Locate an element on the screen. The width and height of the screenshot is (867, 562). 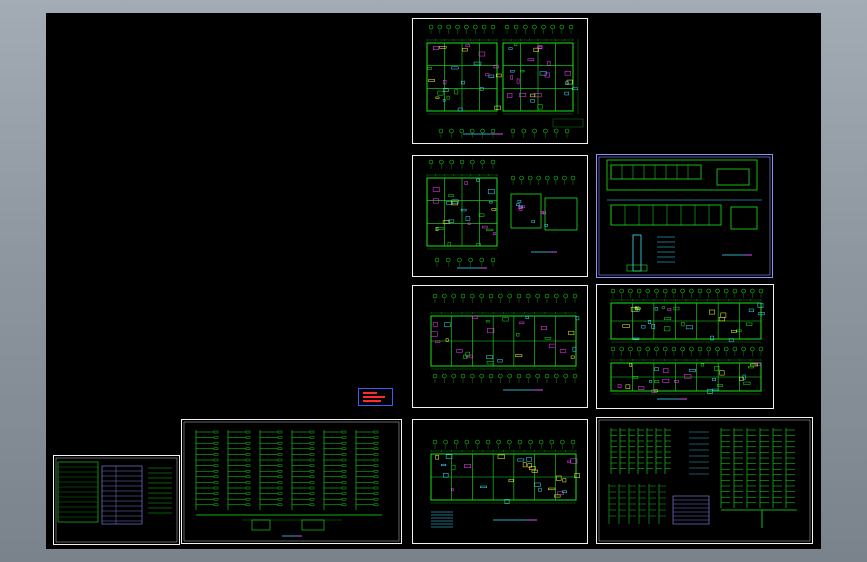
site-drawing is located at coordinates (684, 216).